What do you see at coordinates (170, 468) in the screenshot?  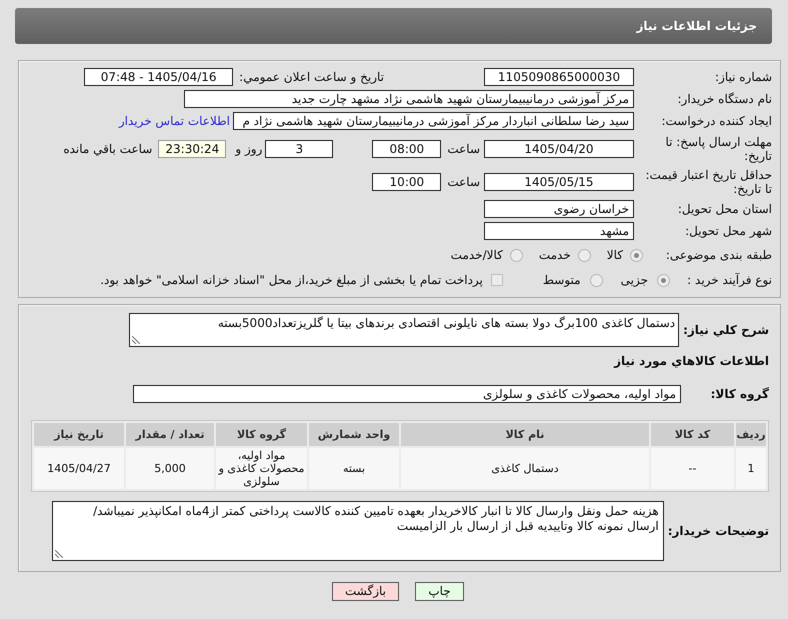 I see `table-cell: 5,000` at bounding box center [170, 468].